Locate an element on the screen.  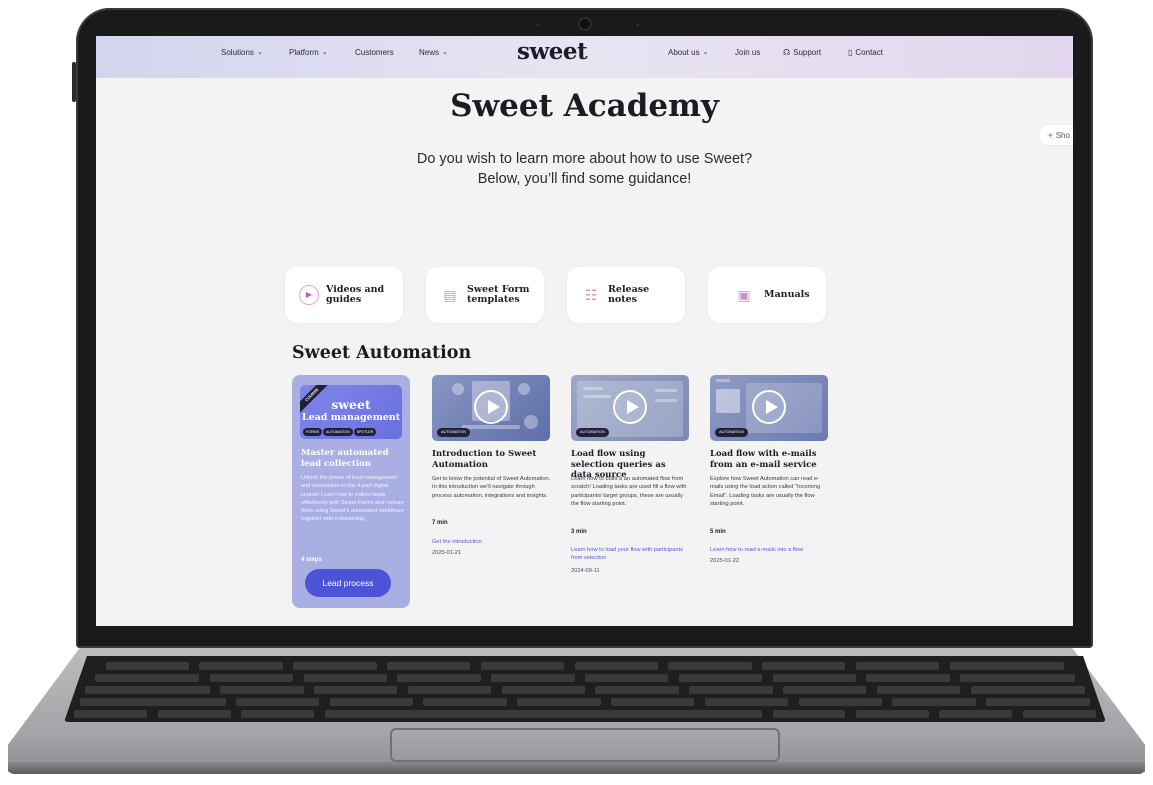
video-date: 2025-01-22 is located at coordinates (725, 561).